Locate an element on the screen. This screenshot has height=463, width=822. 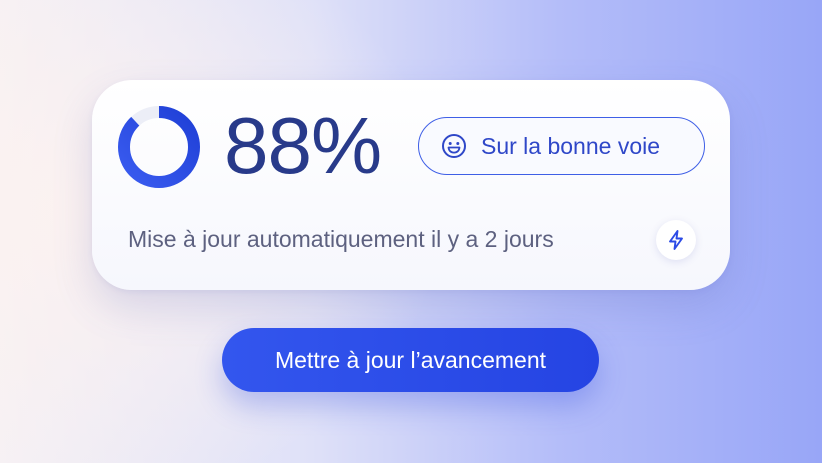
lightning-bolt-icon is located at coordinates (676, 240).